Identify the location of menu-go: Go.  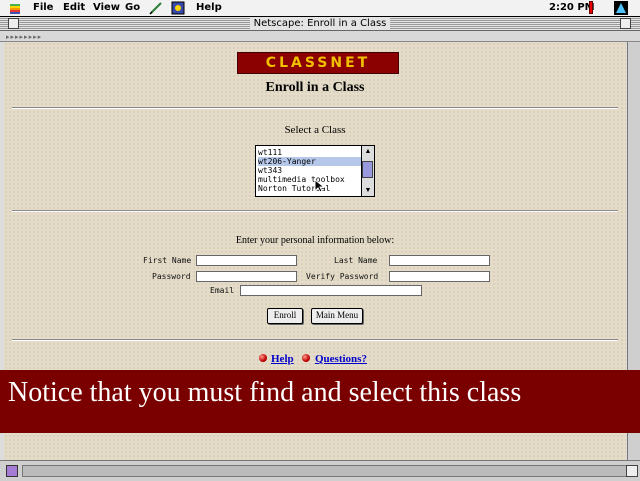
(132, 7).